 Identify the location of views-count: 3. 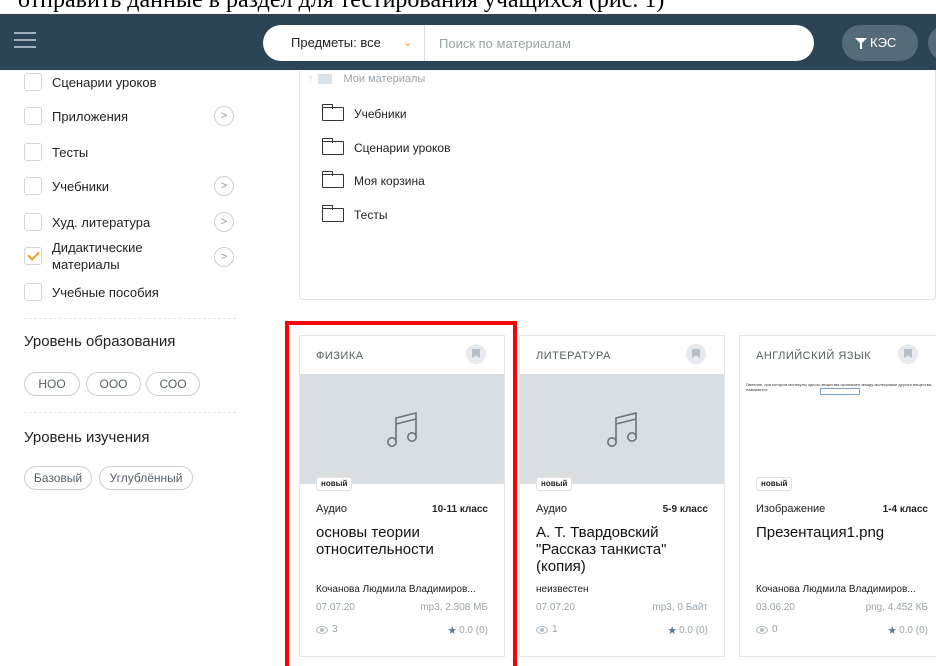
(335, 629).